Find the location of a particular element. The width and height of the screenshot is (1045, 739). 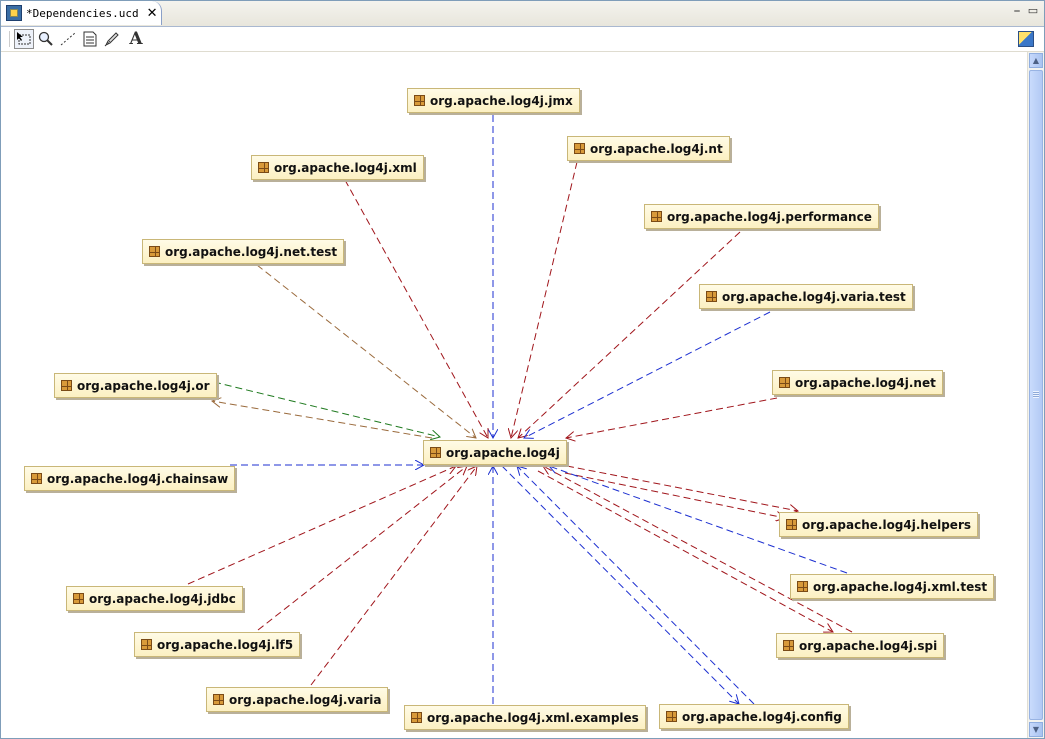

package-node-performance: org.apache.log4j.performance is located at coordinates (761, 216).